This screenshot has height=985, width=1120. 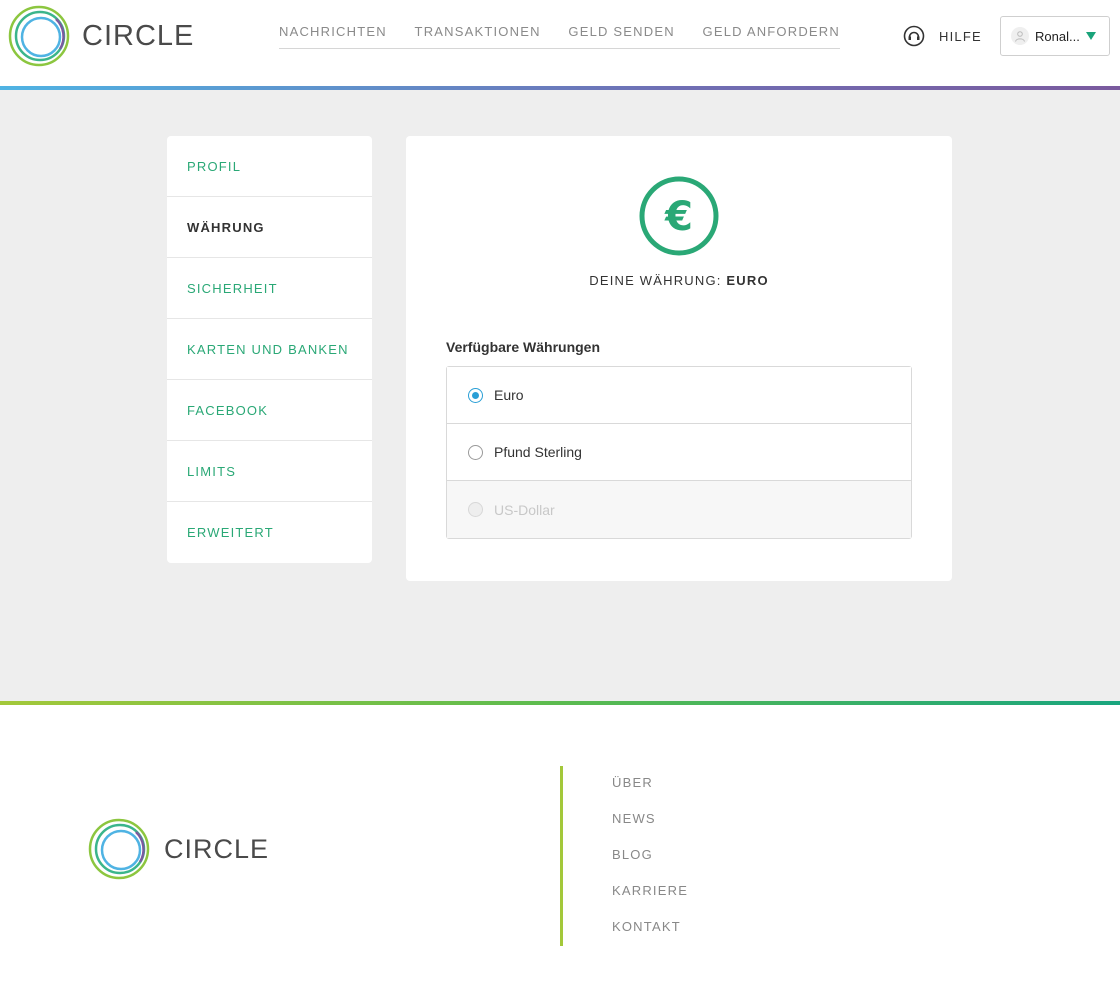 I want to click on brand-name: CIRCLE, so click(x=138, y=35).